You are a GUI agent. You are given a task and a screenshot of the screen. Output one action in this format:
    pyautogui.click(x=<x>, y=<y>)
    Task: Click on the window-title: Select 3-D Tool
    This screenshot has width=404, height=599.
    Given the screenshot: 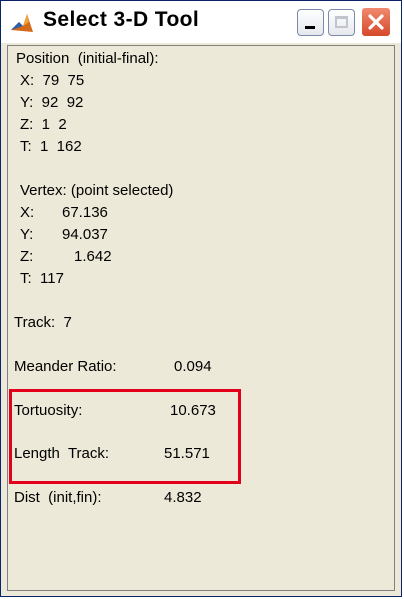 What is the action you would take?
    pyautogui.click(x=121, y=19)
    